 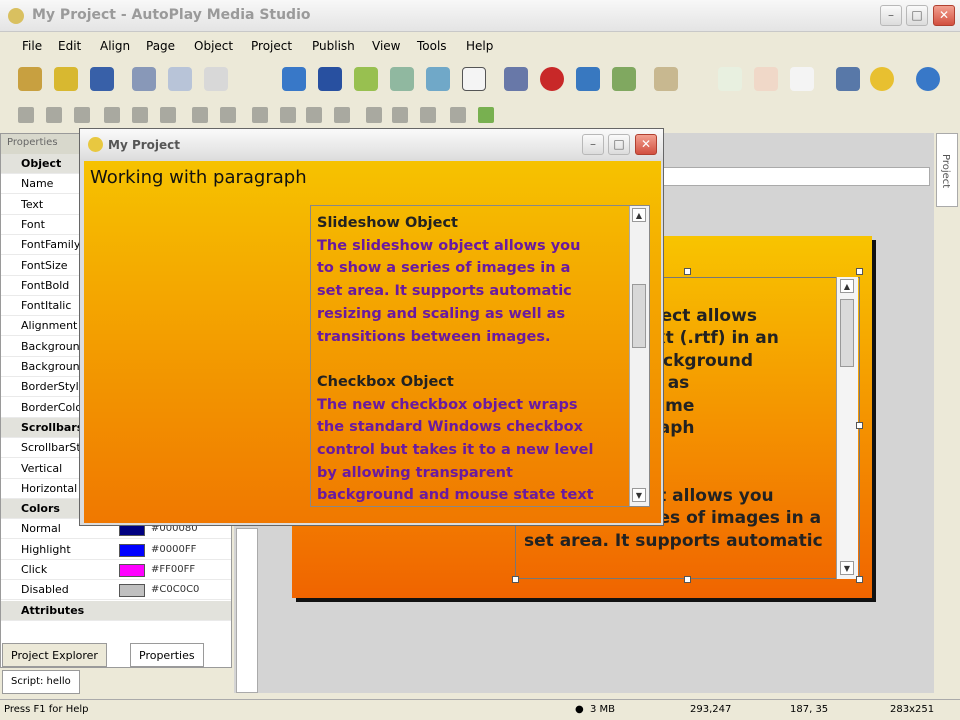 I want to click on guides-icon, so click(x=428, y=115).